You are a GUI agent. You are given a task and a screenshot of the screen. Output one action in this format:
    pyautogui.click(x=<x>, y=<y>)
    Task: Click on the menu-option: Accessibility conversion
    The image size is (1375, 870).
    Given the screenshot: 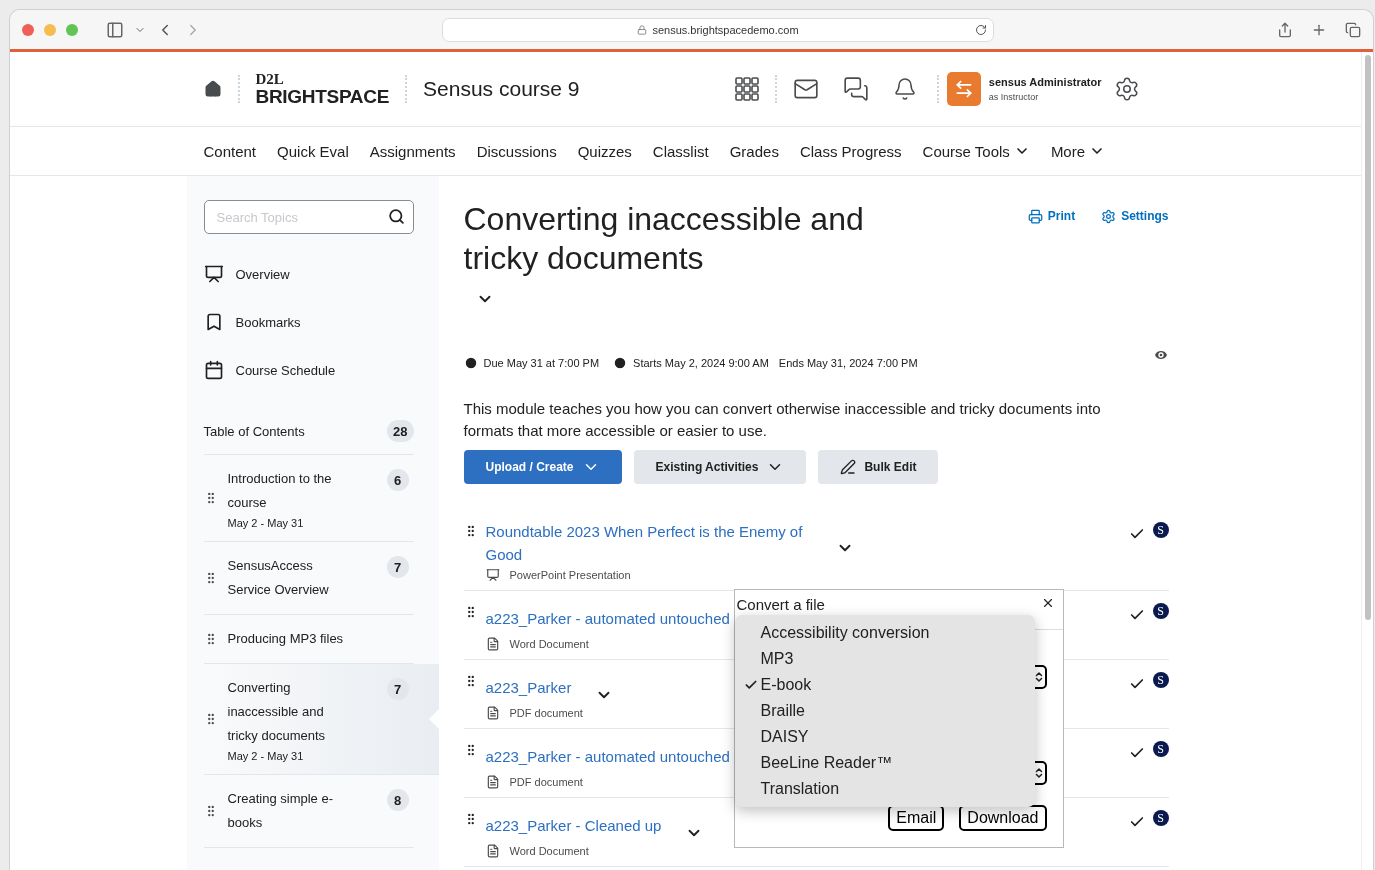 What is the action you would take?
    pyautogui.click(x=884, y=633)
    